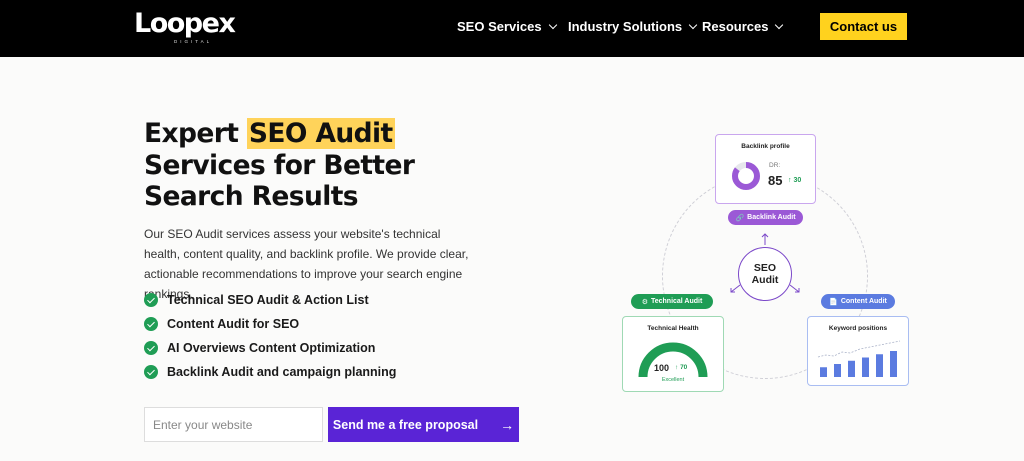 This screenshot has height=461, width=1024. I want to click on hero-title-highlight: SEO Audit, so click(320, 133).